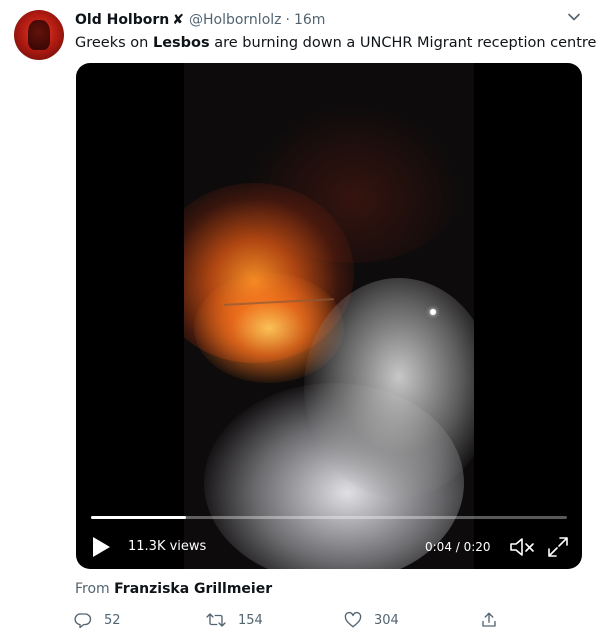  What do you see at coordinates (216, 620) in the screenshot?
I see `retweet-icon` at bounding box center [216, 620].